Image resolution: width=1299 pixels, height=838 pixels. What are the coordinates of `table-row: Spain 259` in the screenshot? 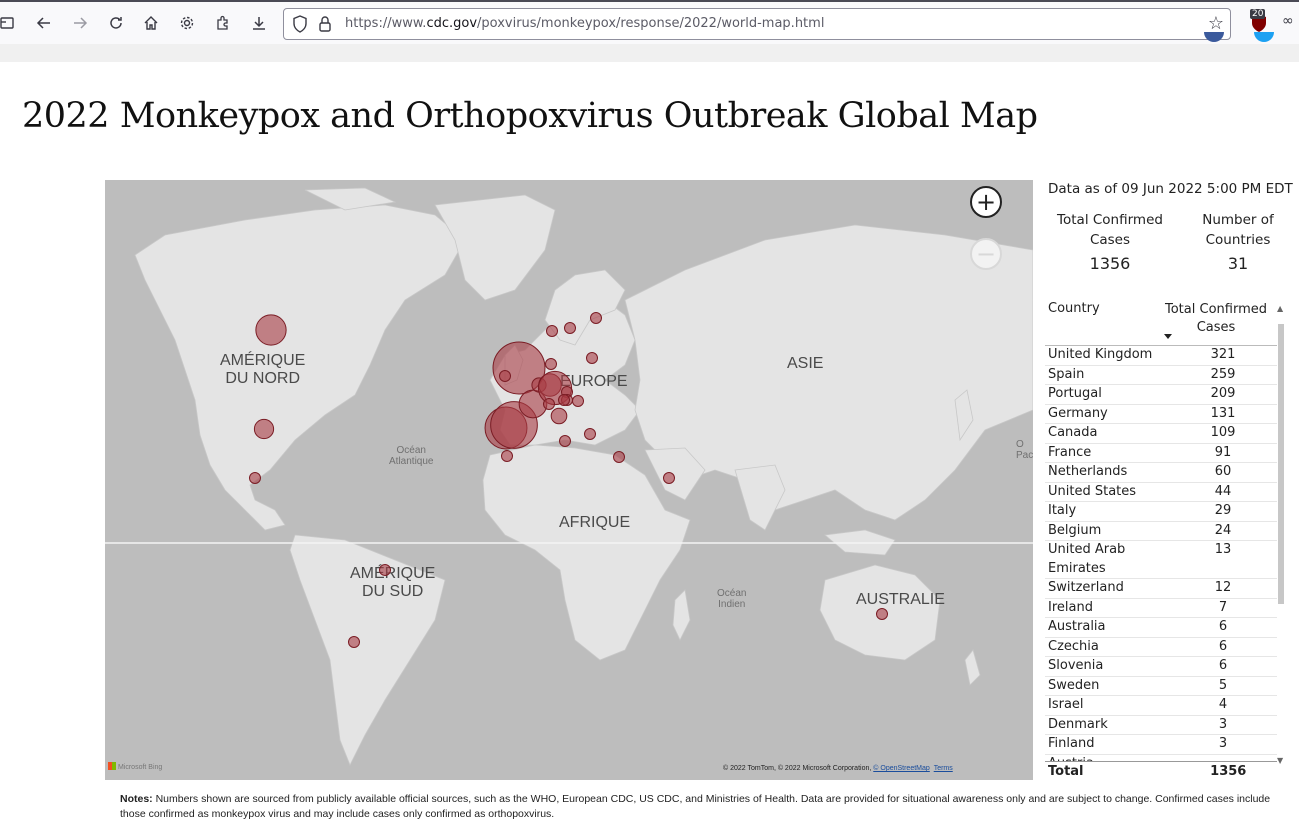 It's located at (1161, 375).